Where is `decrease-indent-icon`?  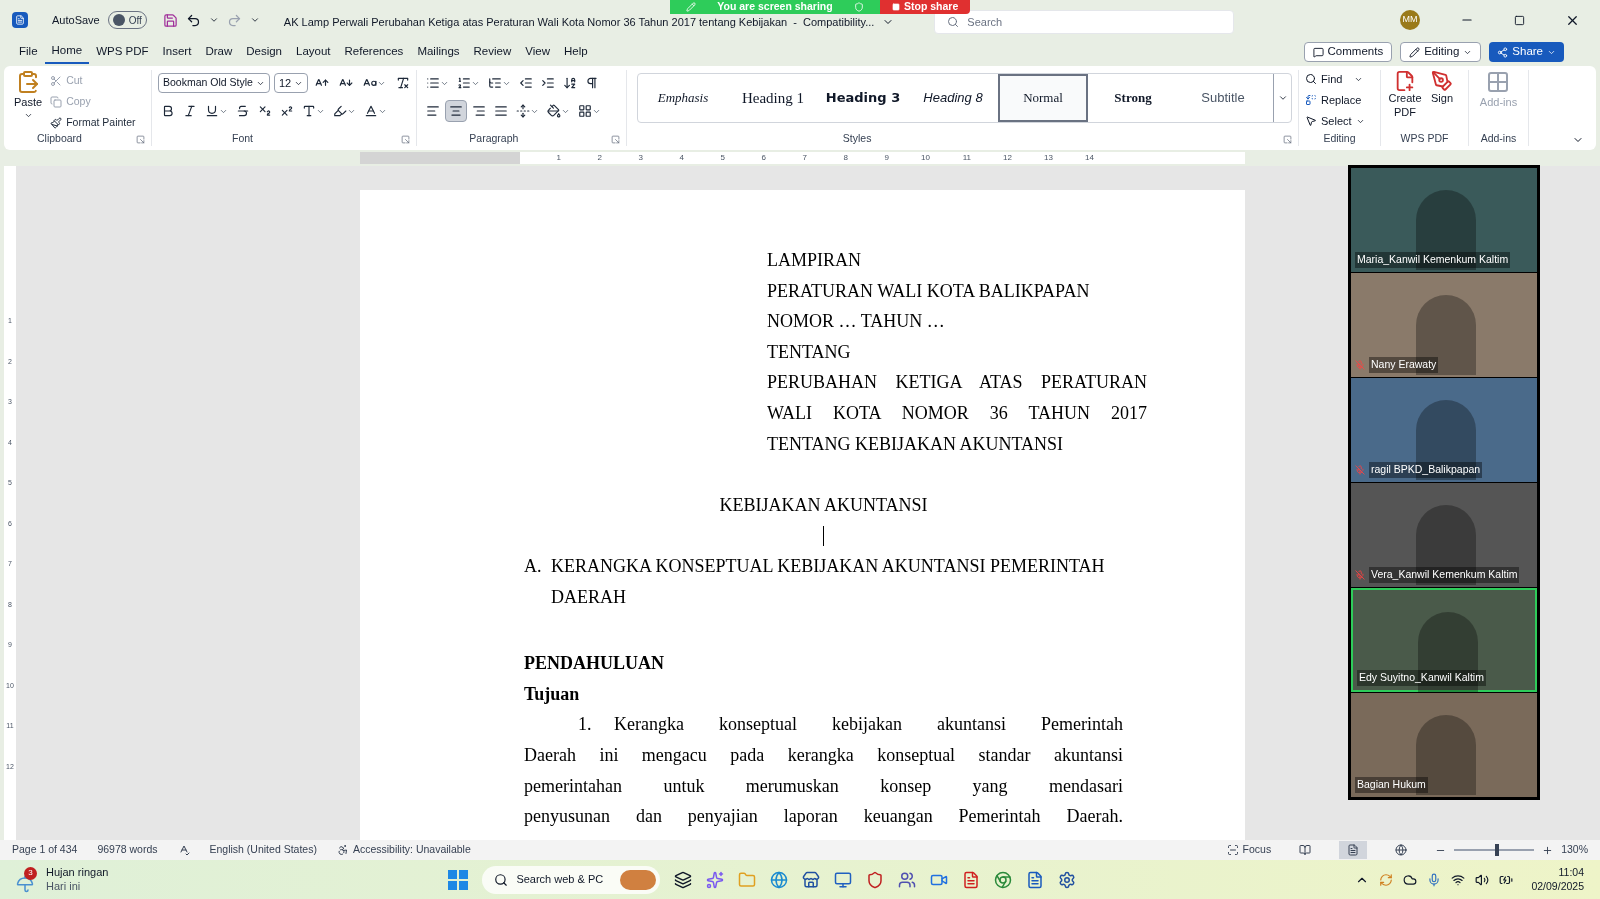 decrease-indent-icon is located at coordinates (526, 83).